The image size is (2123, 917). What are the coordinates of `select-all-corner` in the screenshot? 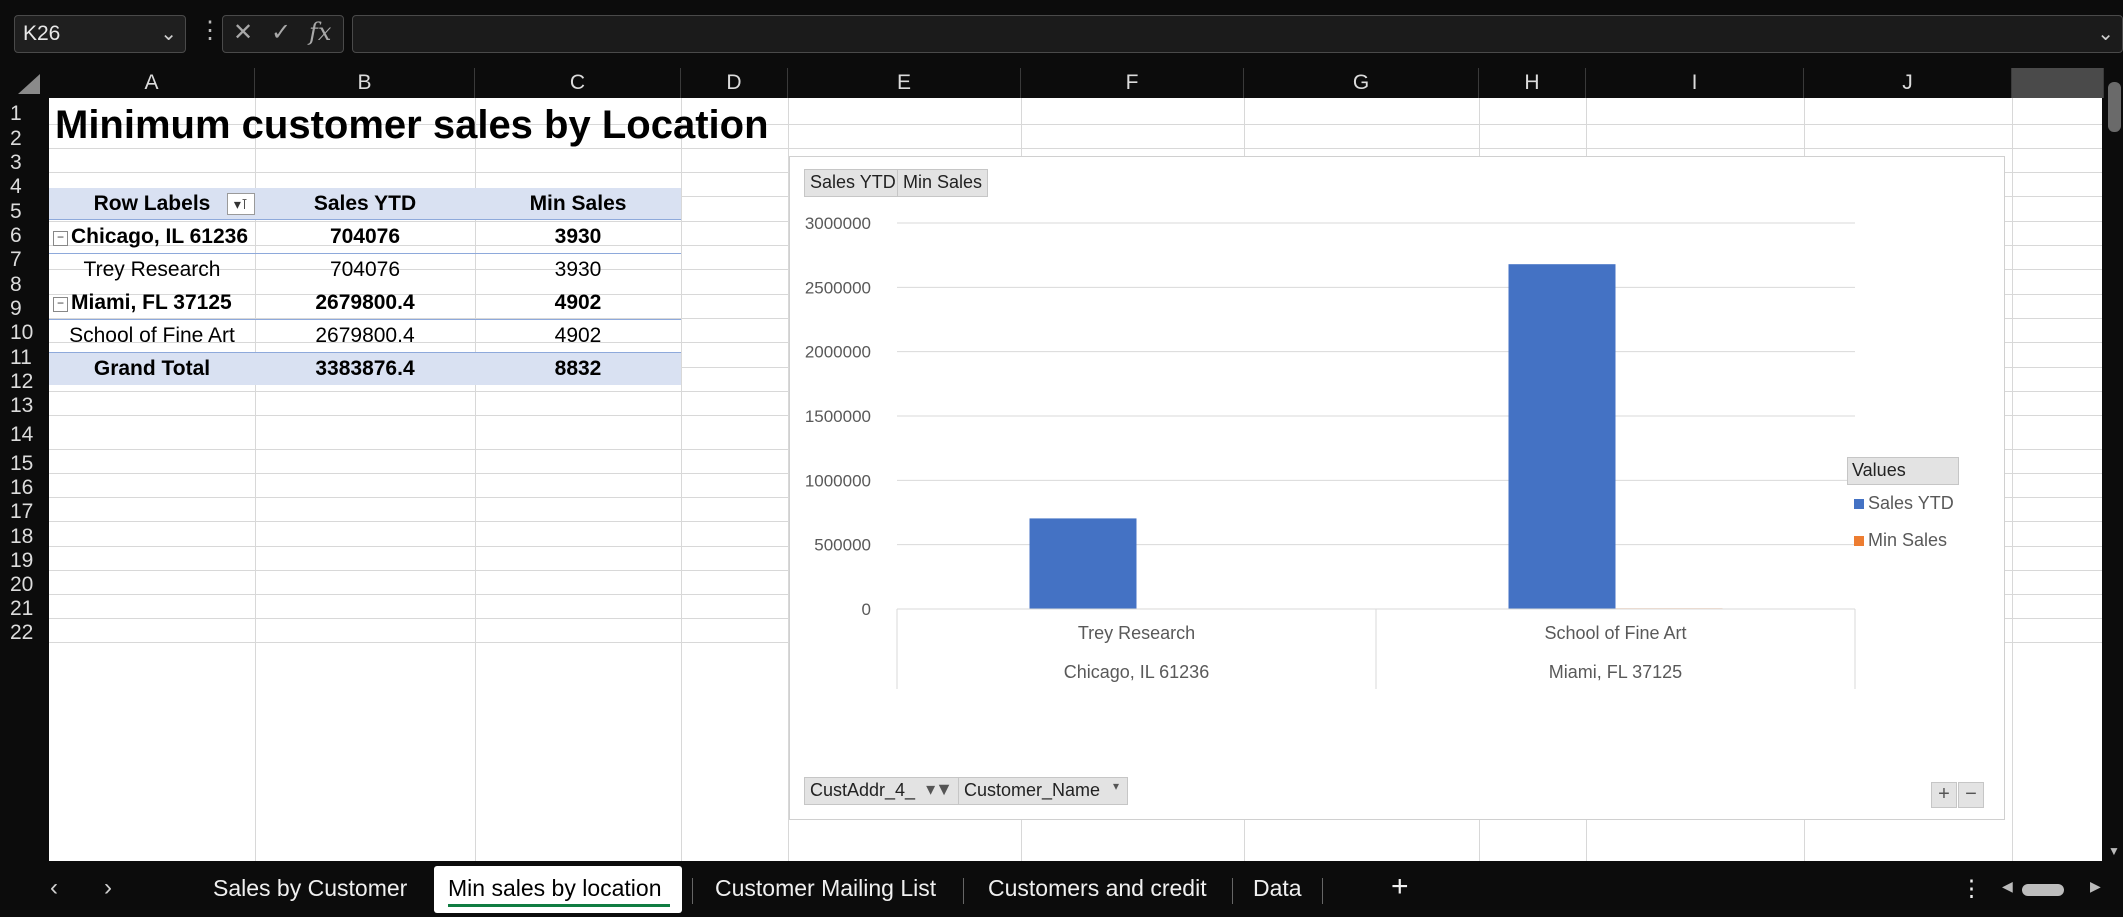 It's located at (28, 83).